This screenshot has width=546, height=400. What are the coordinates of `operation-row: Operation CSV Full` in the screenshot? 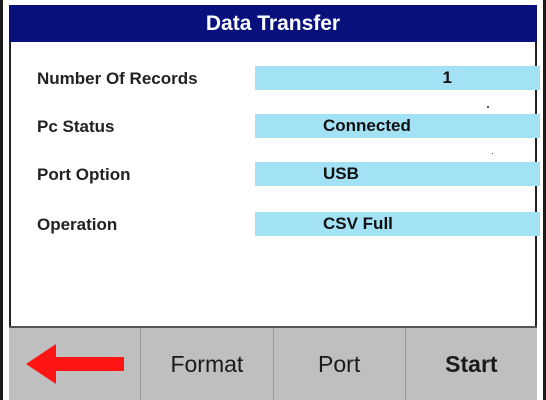 It's located at (286, 225).